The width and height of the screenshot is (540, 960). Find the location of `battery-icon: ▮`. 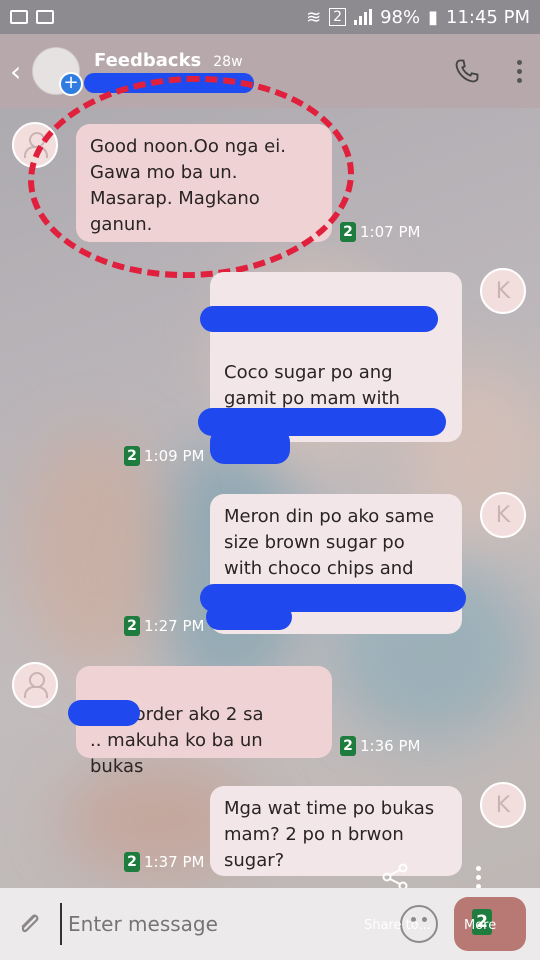

battery-icon: ▮ is located at coordinates (433, 17).